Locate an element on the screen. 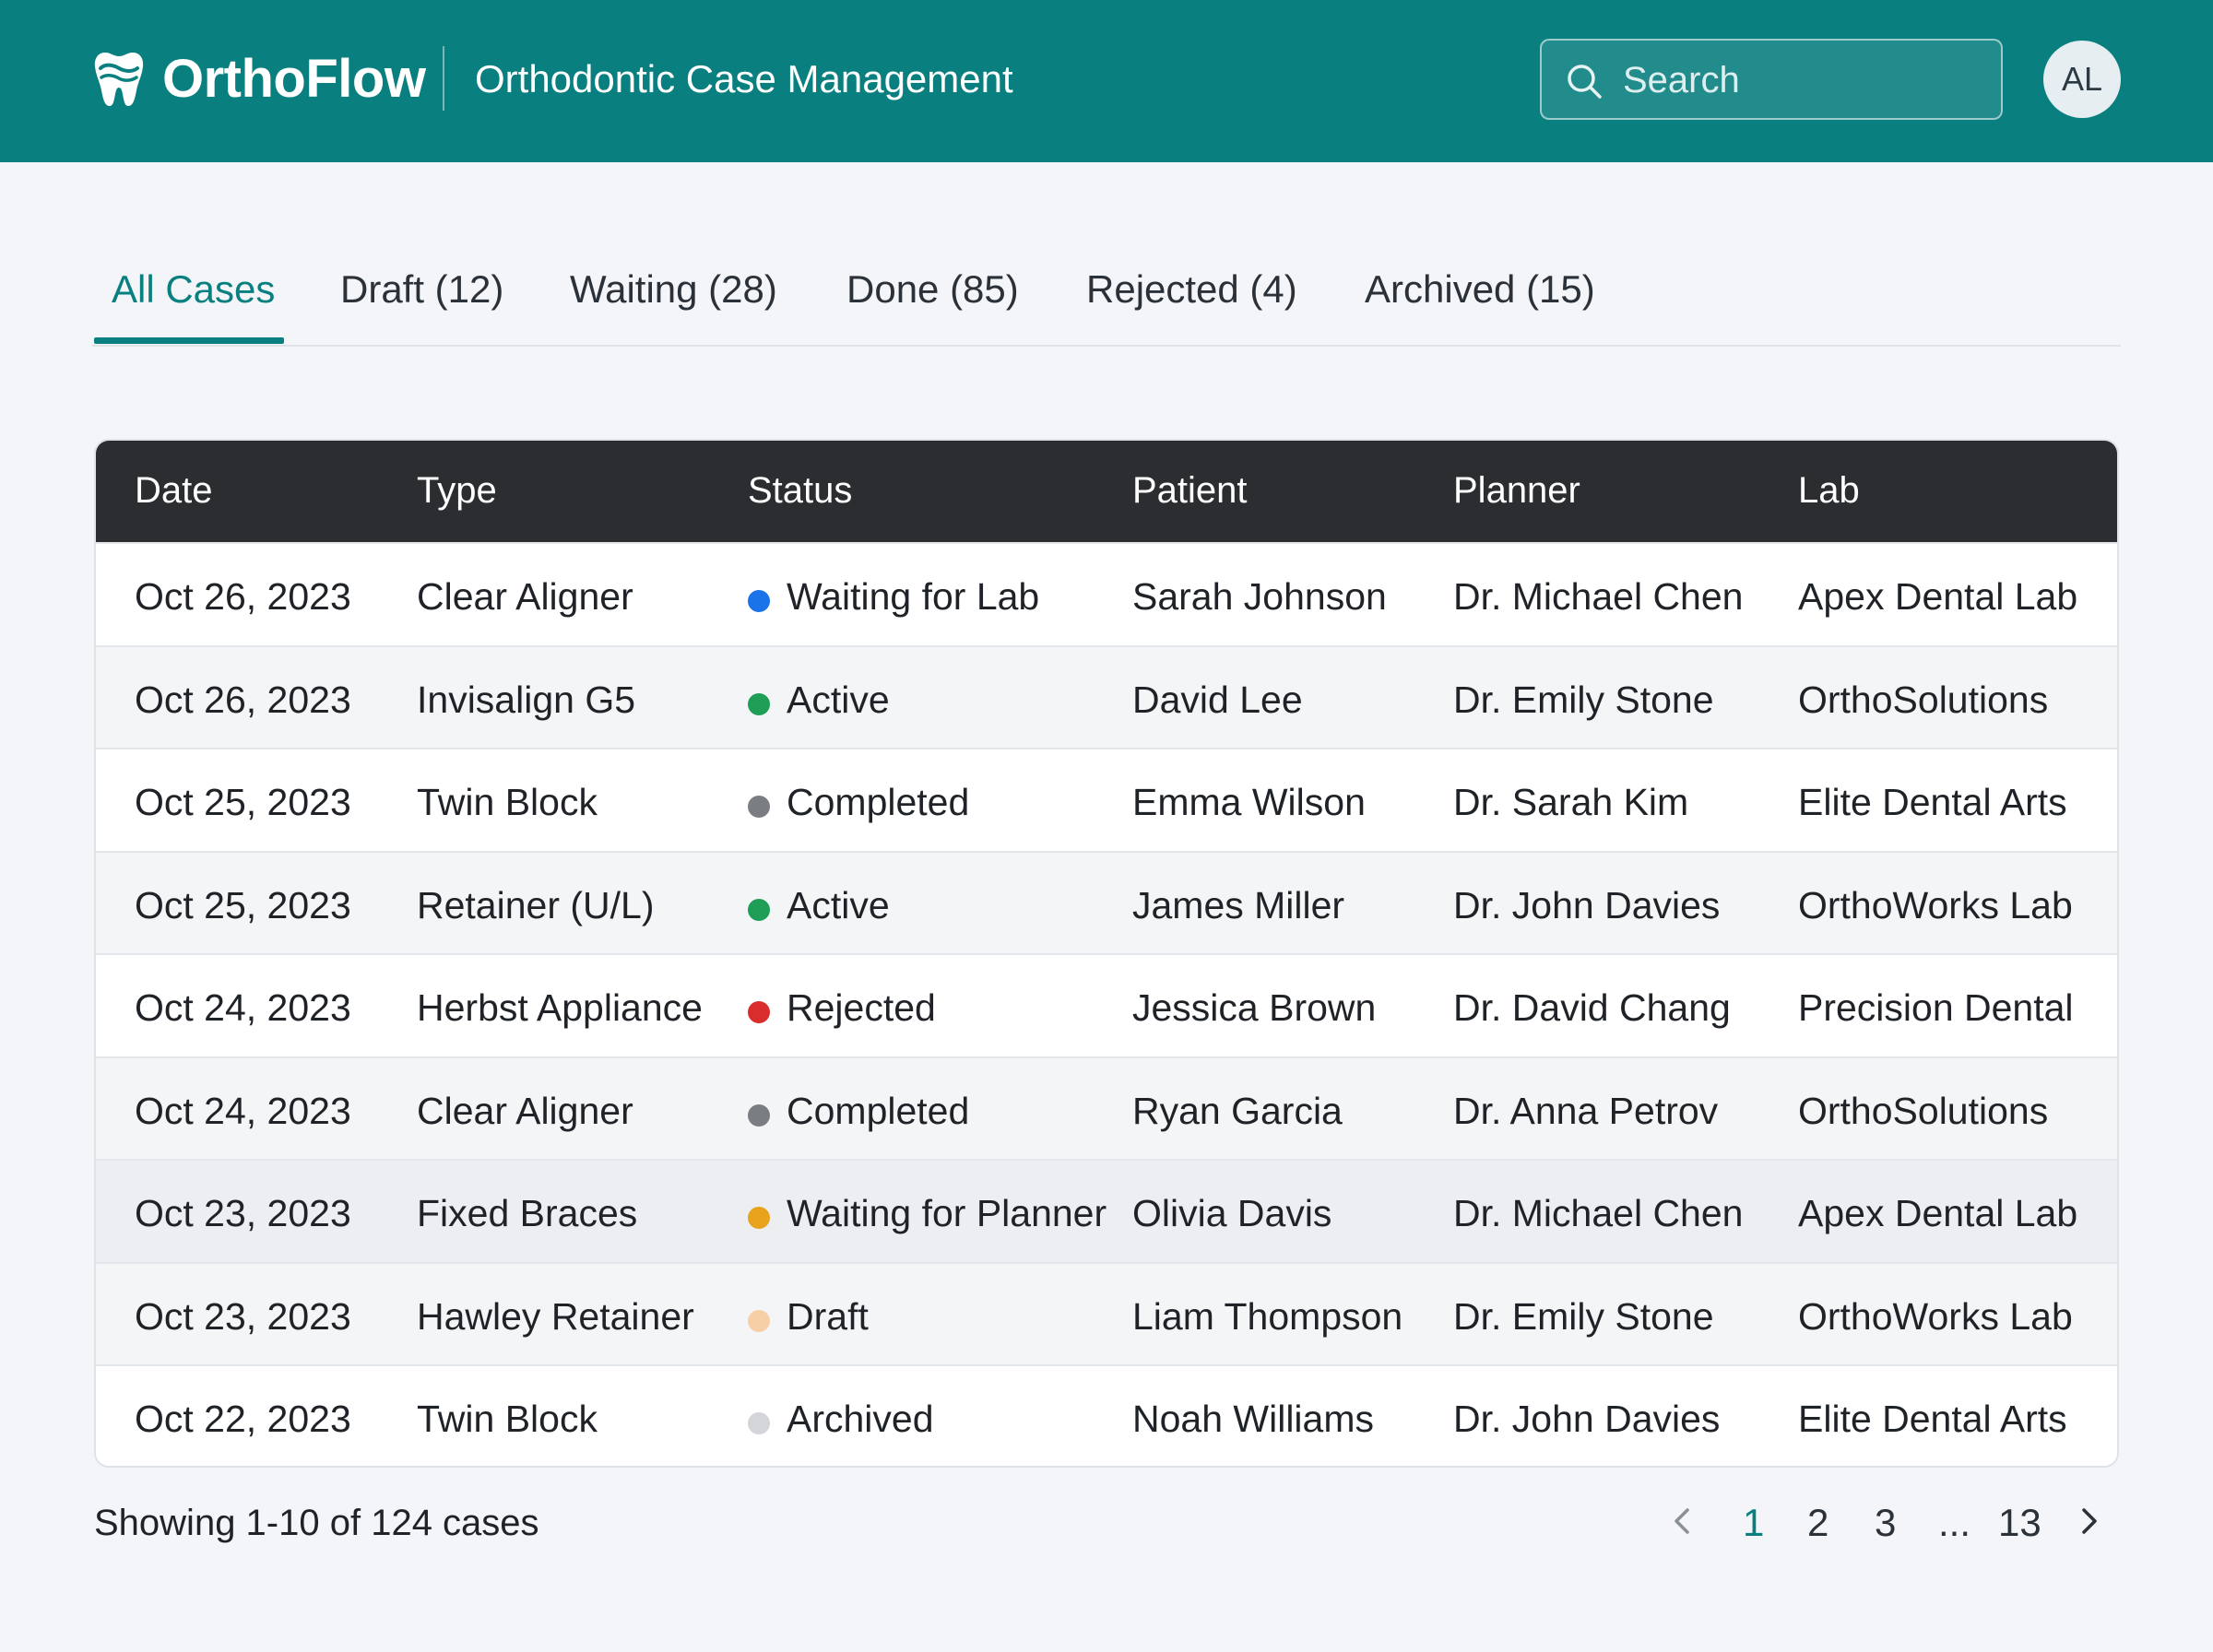 Image resolution: width=2213 pixels, height=1652 pixels. cell-planner: Dr. Sarah Kim is located at coordinates (1571, 802).